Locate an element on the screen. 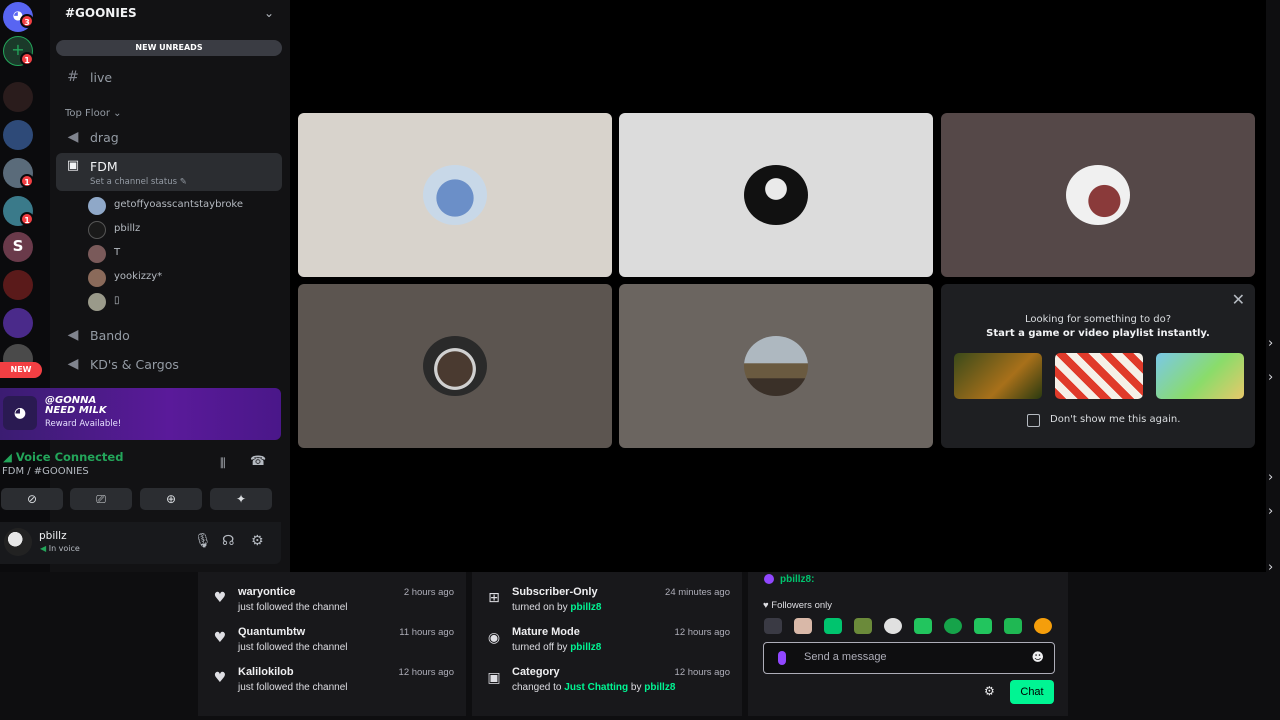 This screenshot has width=1280, height=720. chat-user: pbillz8: is located at coordinates (797, 579).